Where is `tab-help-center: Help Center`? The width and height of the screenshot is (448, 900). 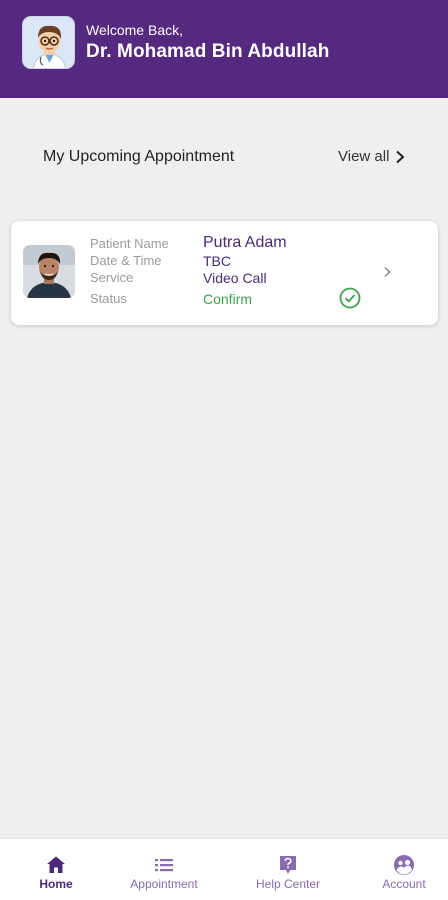
tab-help-center: Help Center is located at coordinates (288, 869).